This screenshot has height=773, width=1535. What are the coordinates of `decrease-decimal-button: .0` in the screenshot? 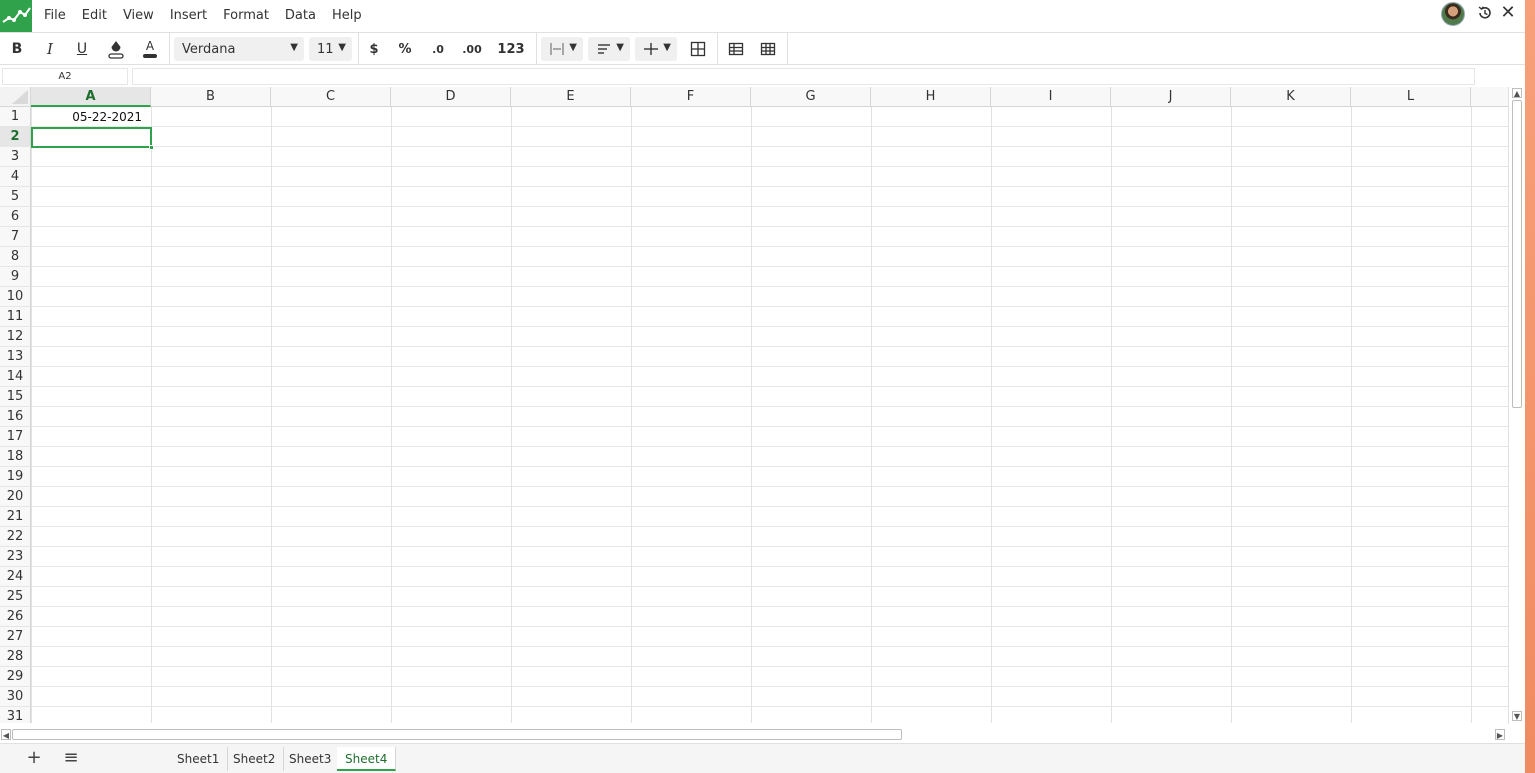 It's located at (438, 49).